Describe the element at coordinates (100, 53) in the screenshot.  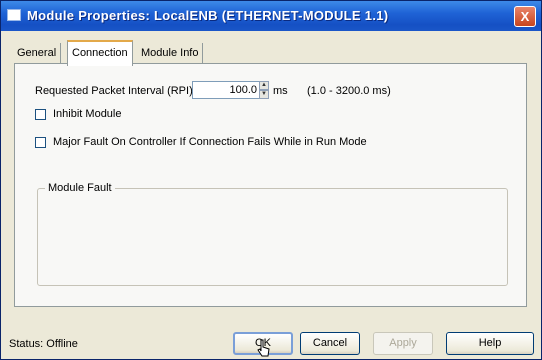
I see `tab-connection: Connection` at that location.